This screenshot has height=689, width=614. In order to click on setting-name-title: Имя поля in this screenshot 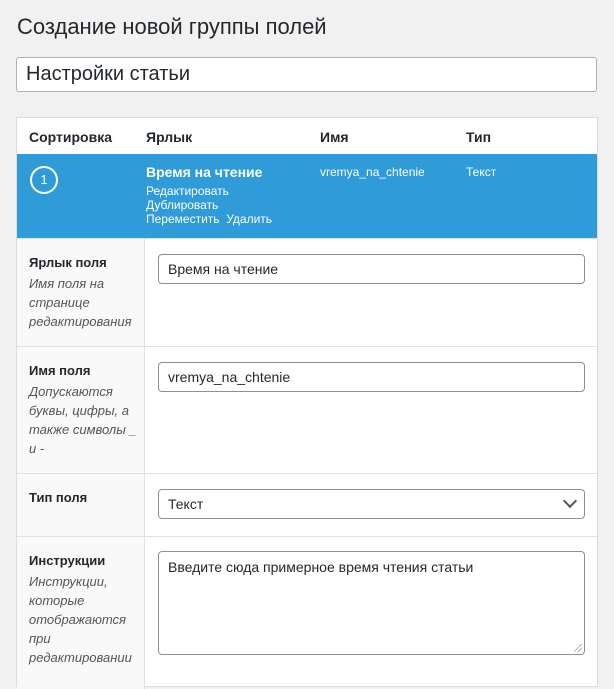, I will do `click(60, 370)`.